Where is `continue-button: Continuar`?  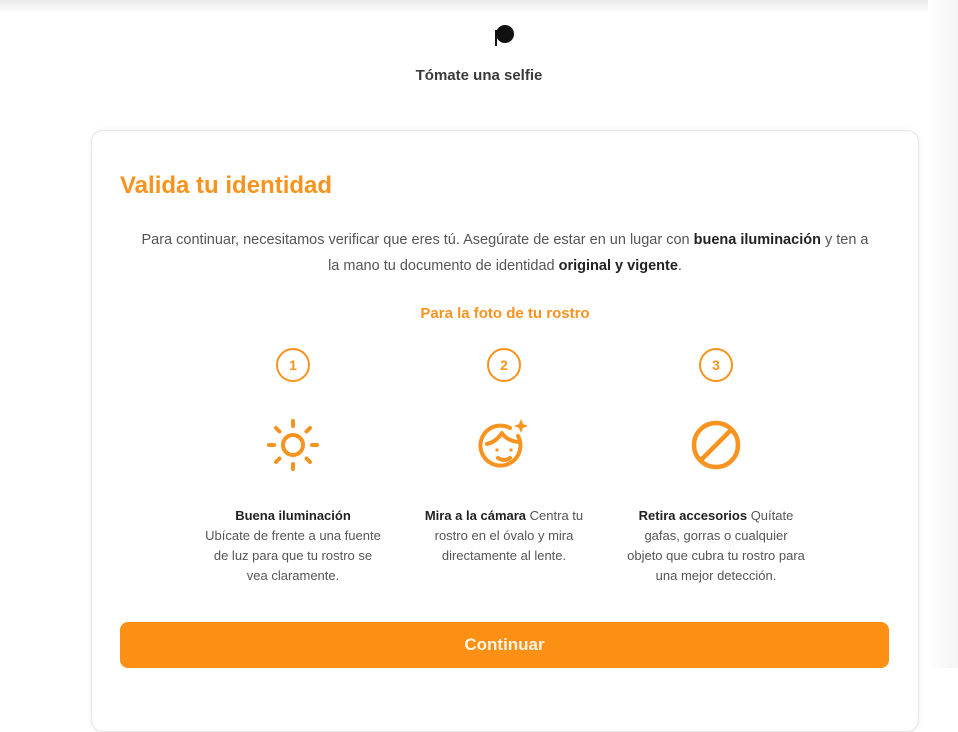
continue-button: Continuar is located at coordinates (504, 645).